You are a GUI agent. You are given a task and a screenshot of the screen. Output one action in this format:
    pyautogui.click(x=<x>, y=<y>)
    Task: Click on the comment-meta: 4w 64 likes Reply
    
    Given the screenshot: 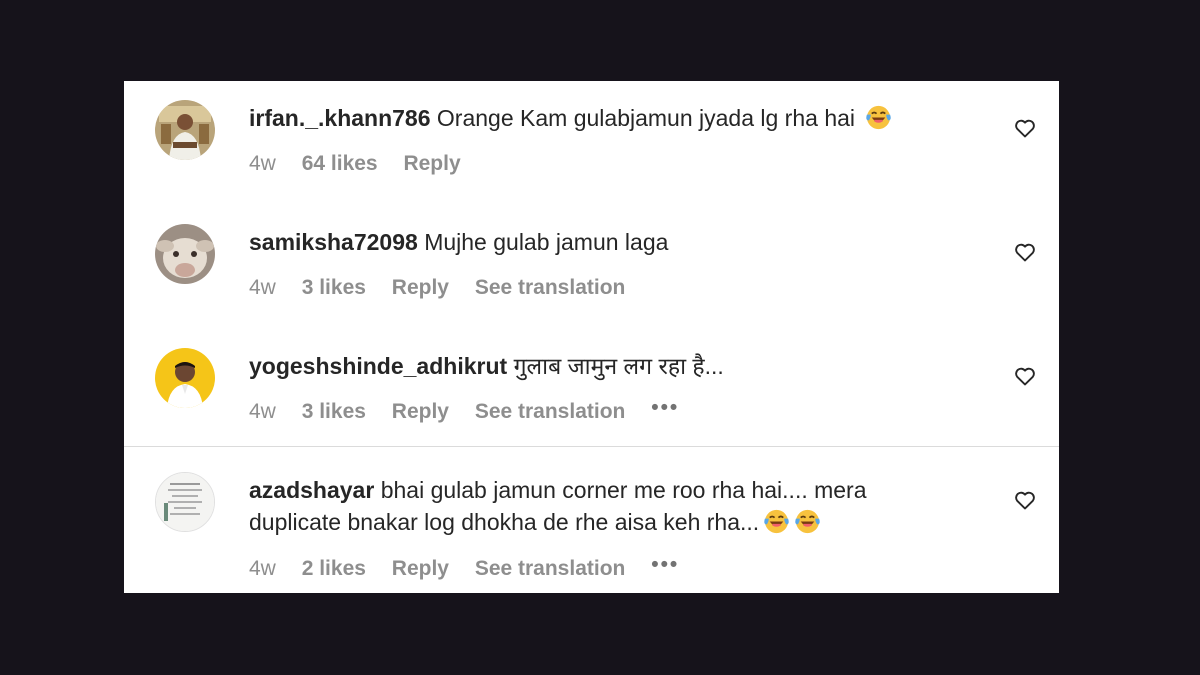 What is the action you would take?
    pyautogui.click(x=365, y=164)
    